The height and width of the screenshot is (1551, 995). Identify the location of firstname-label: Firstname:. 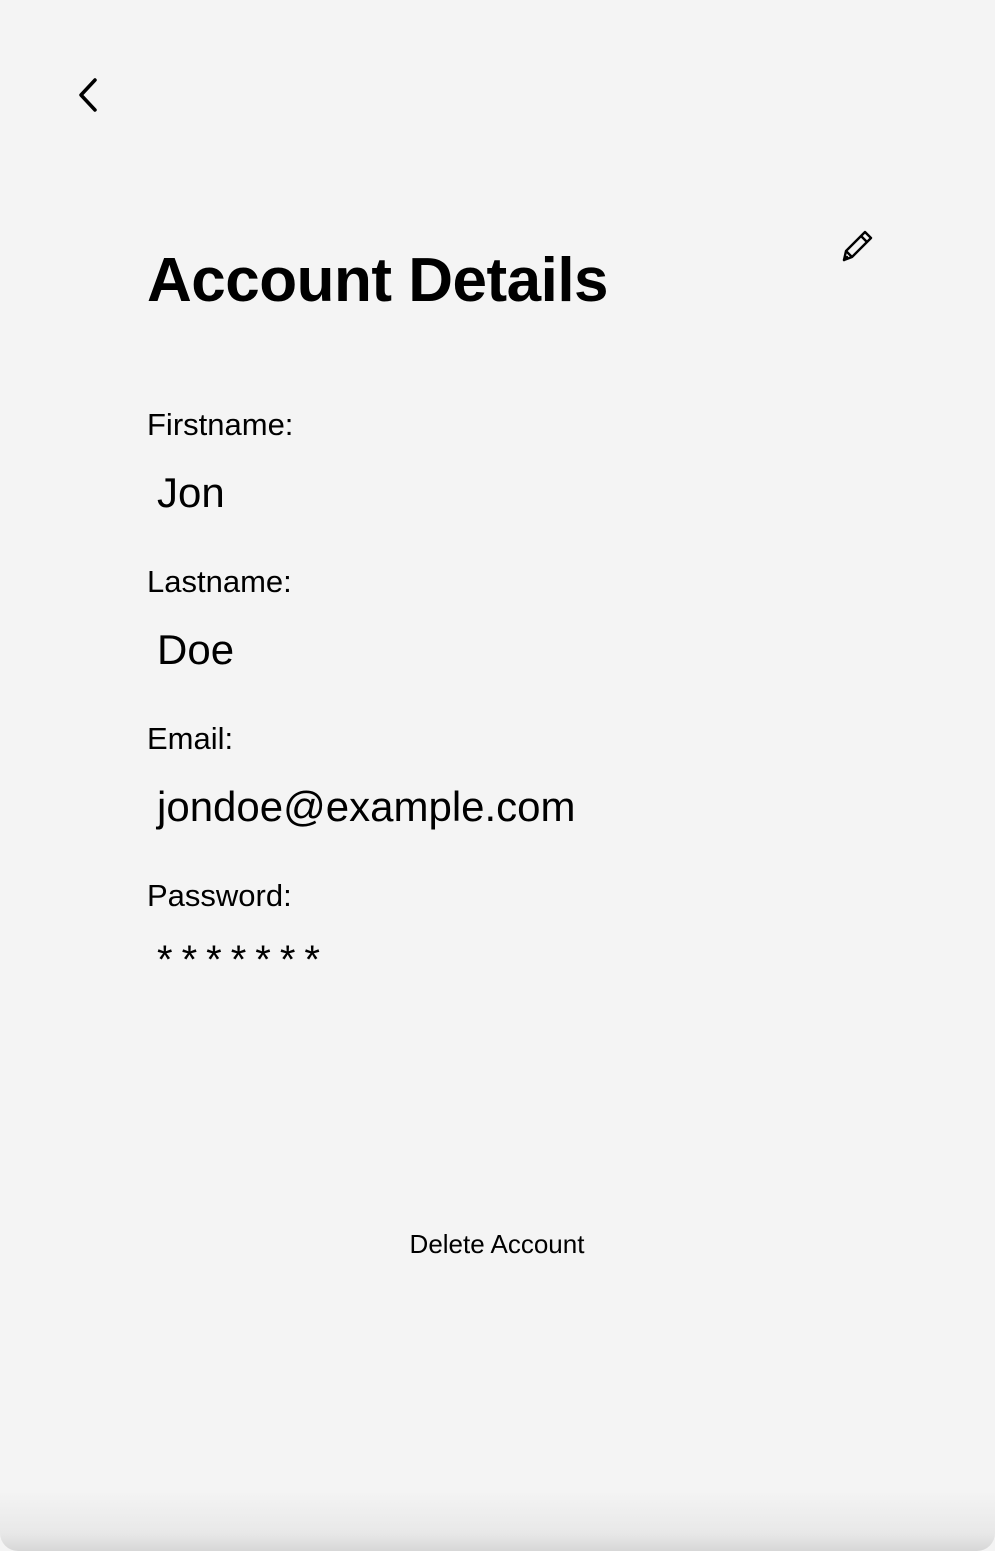
(220, 424).